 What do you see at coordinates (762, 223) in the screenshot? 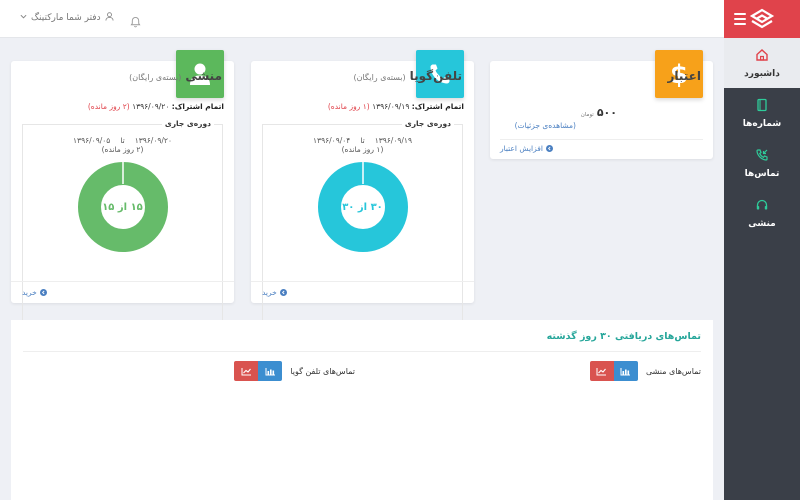
I see `sidebar-item-label: منشی` at bounding box center [762, 223].